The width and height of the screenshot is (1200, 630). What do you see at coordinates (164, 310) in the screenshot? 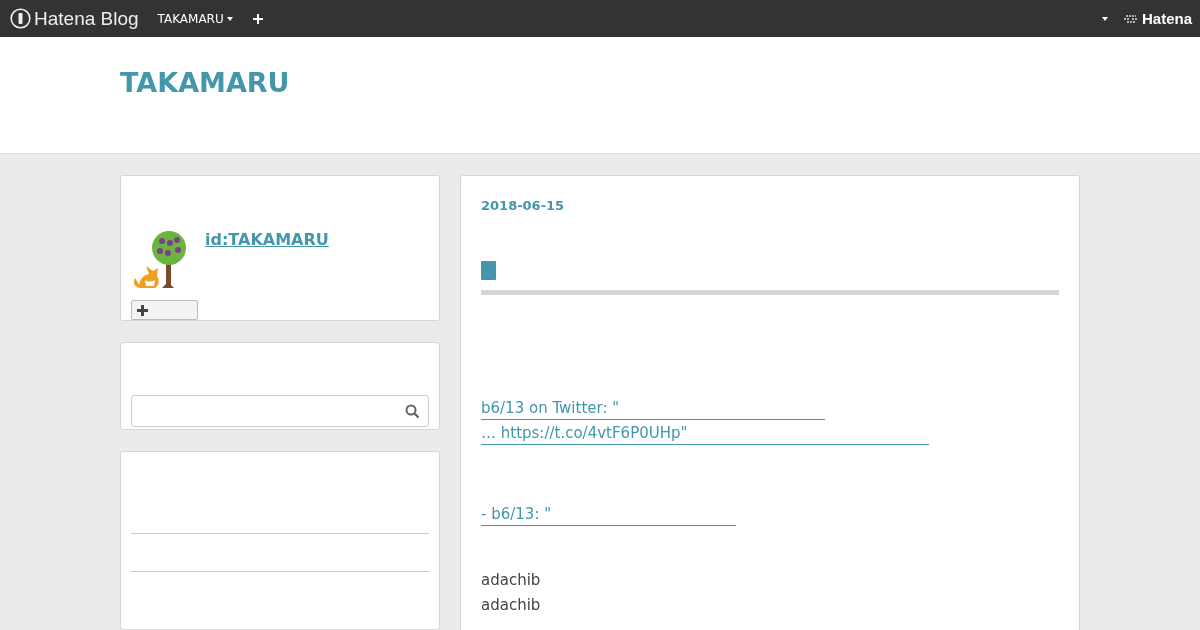
I see `follow-button` at bounding box center [164, 310].